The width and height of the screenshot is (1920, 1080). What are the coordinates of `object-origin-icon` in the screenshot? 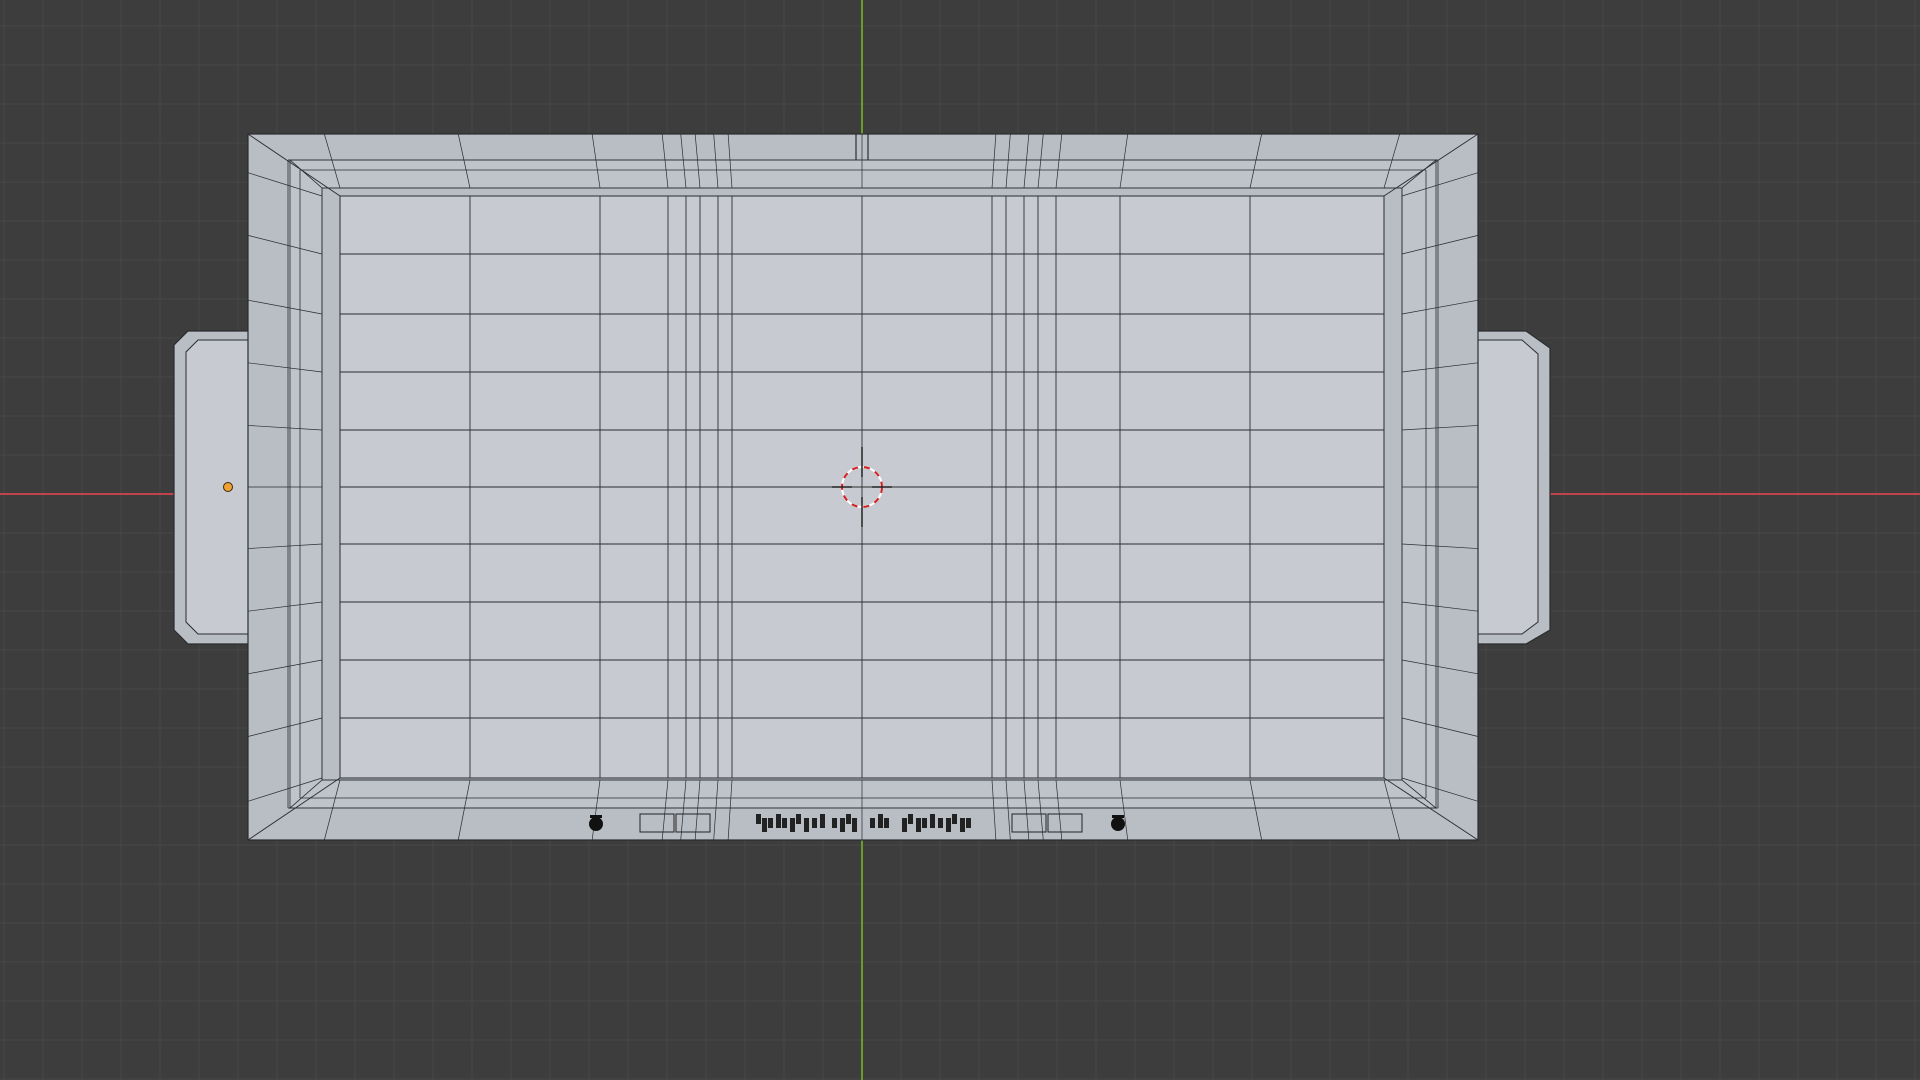 It's located at (228, 487).